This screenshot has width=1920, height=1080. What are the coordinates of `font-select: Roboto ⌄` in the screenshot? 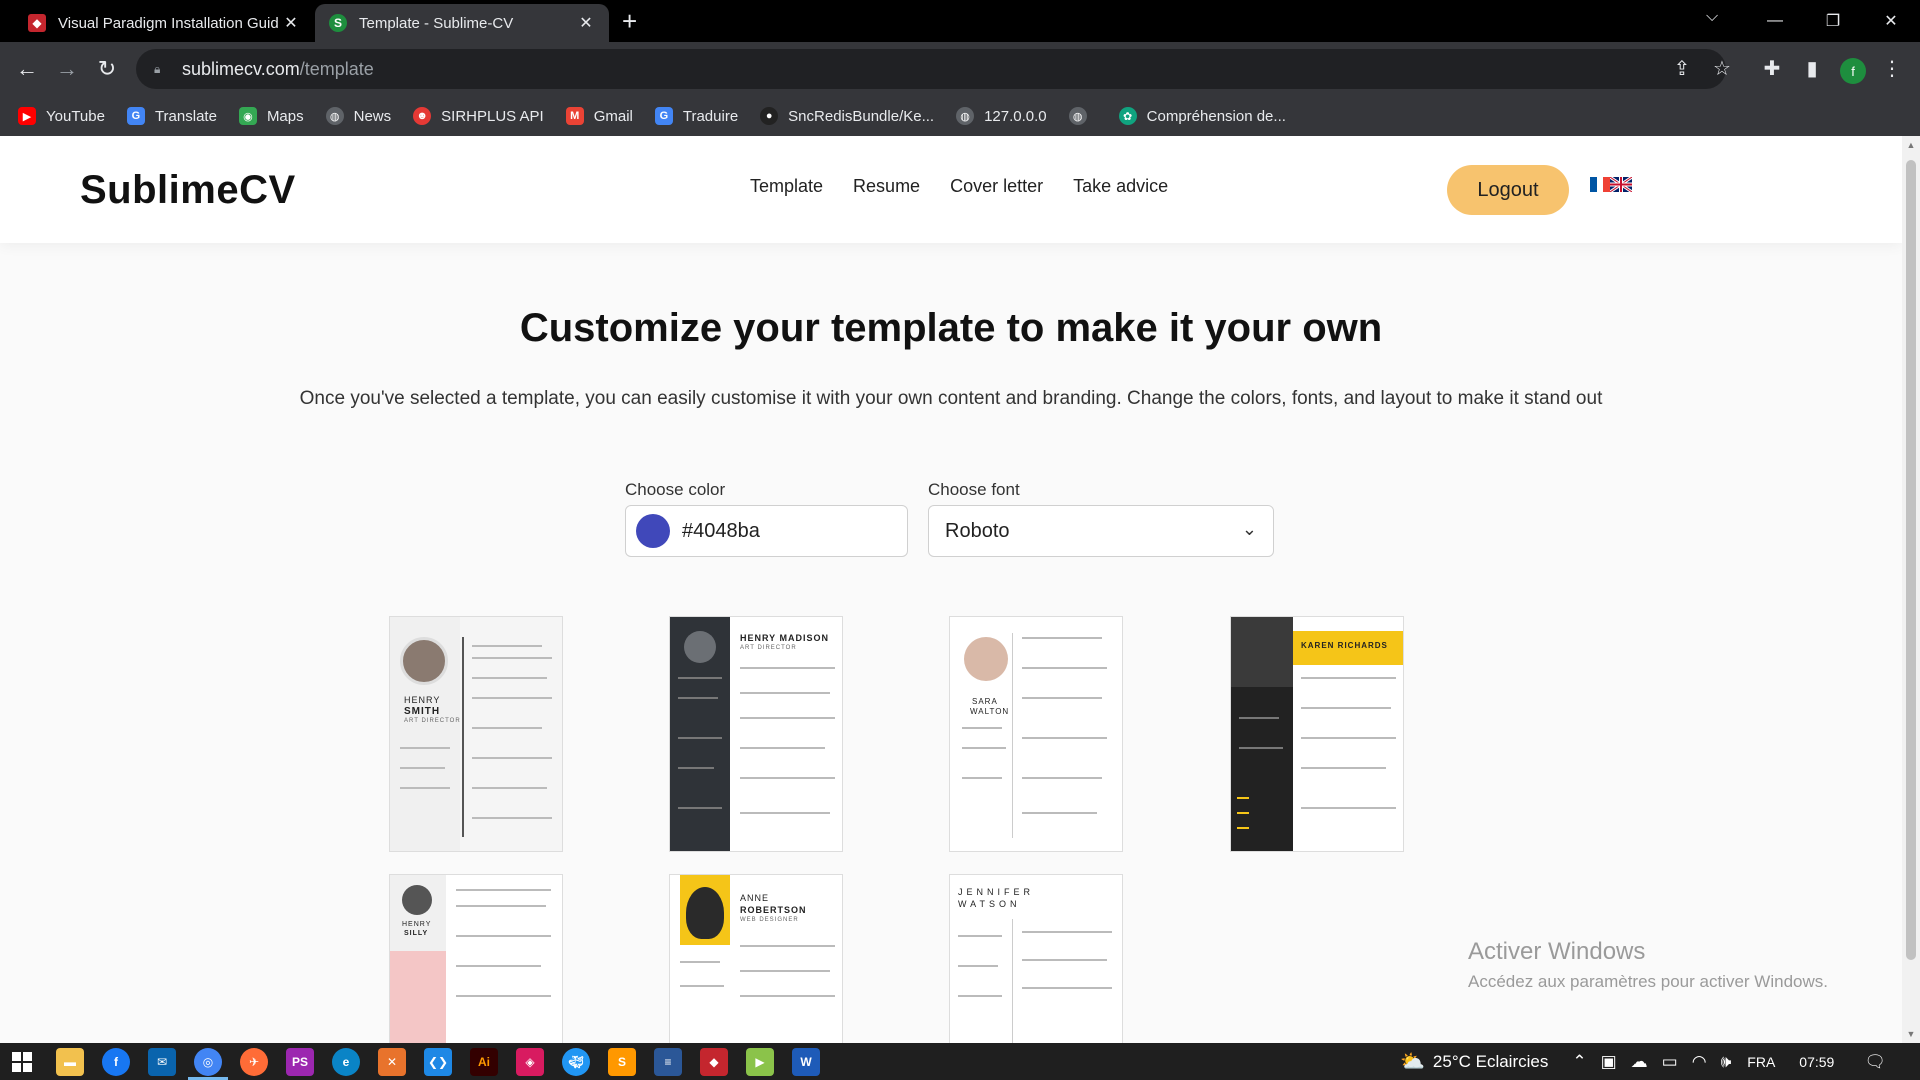 It's located at (1101, 531).